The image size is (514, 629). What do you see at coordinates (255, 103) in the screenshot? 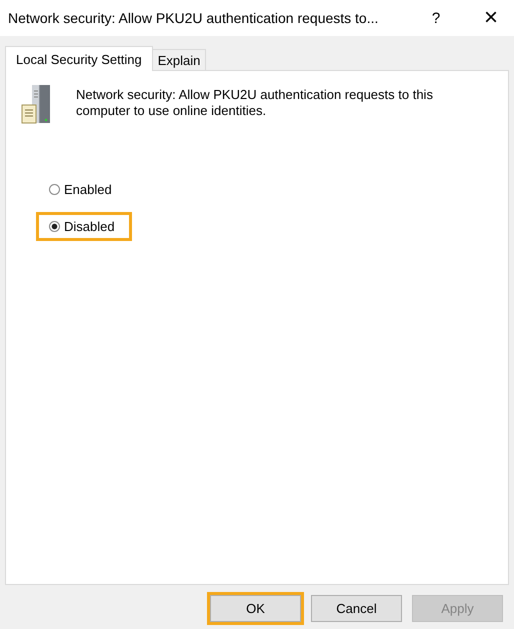
I see `policy-description: Network security: Allow PKU2U authentication requests to this computer to use online identities.` at bounding box center [255, 103].